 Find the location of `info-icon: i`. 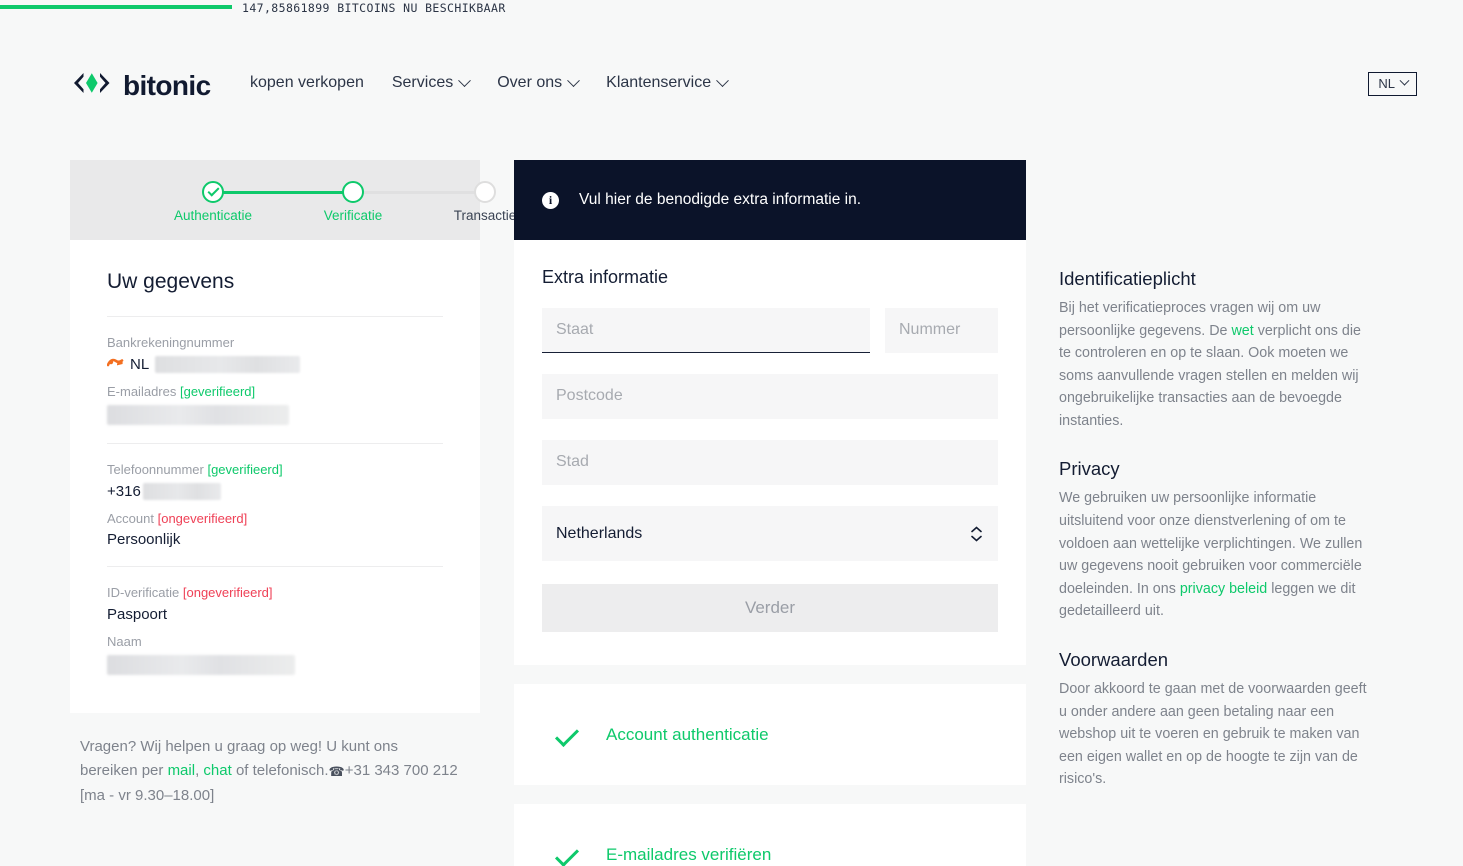

info-icon: i is located at coordinates (550, 200).